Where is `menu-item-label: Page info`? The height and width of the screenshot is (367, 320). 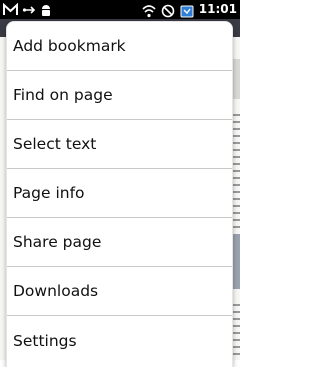
menu-item-label: Page info is located at coordinates (49, 193).